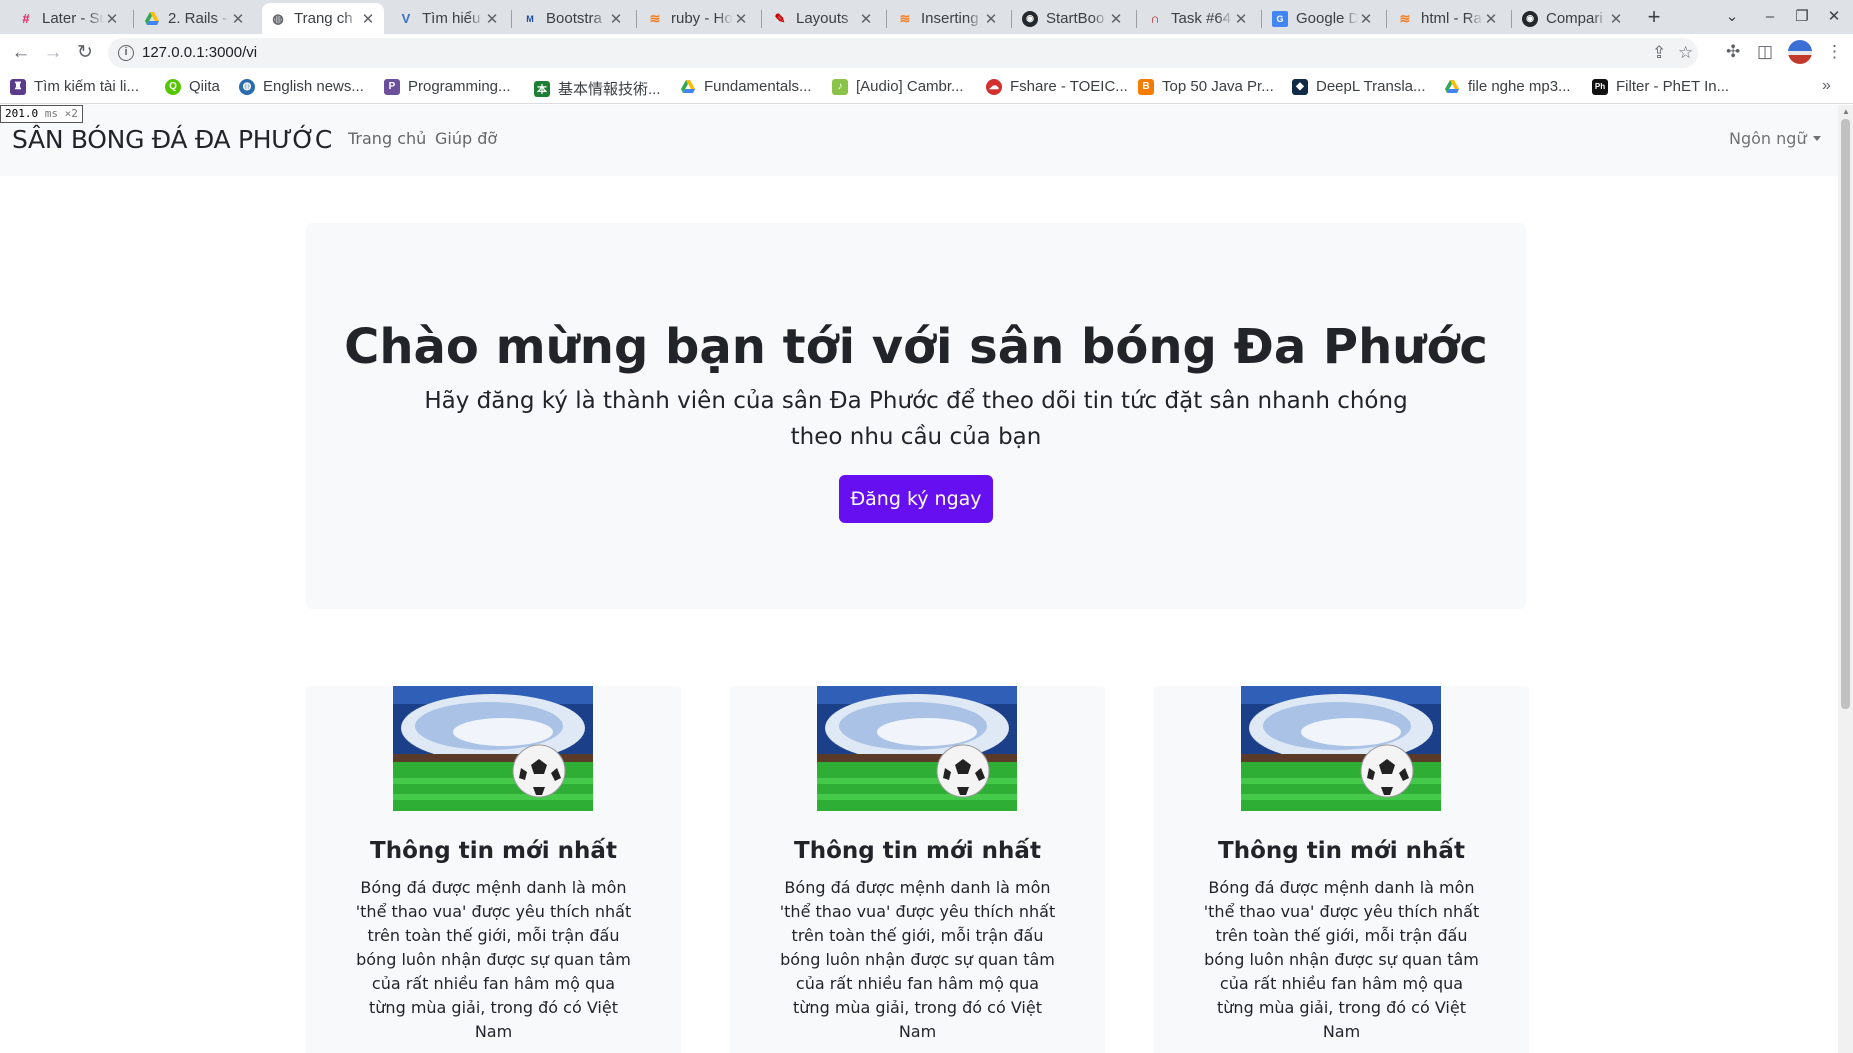 The width and height of the screenshot is (1853, 1053). Describe the element at coordinates (21, 53) in the screenshot. I see `back-icon: ←` at that location.